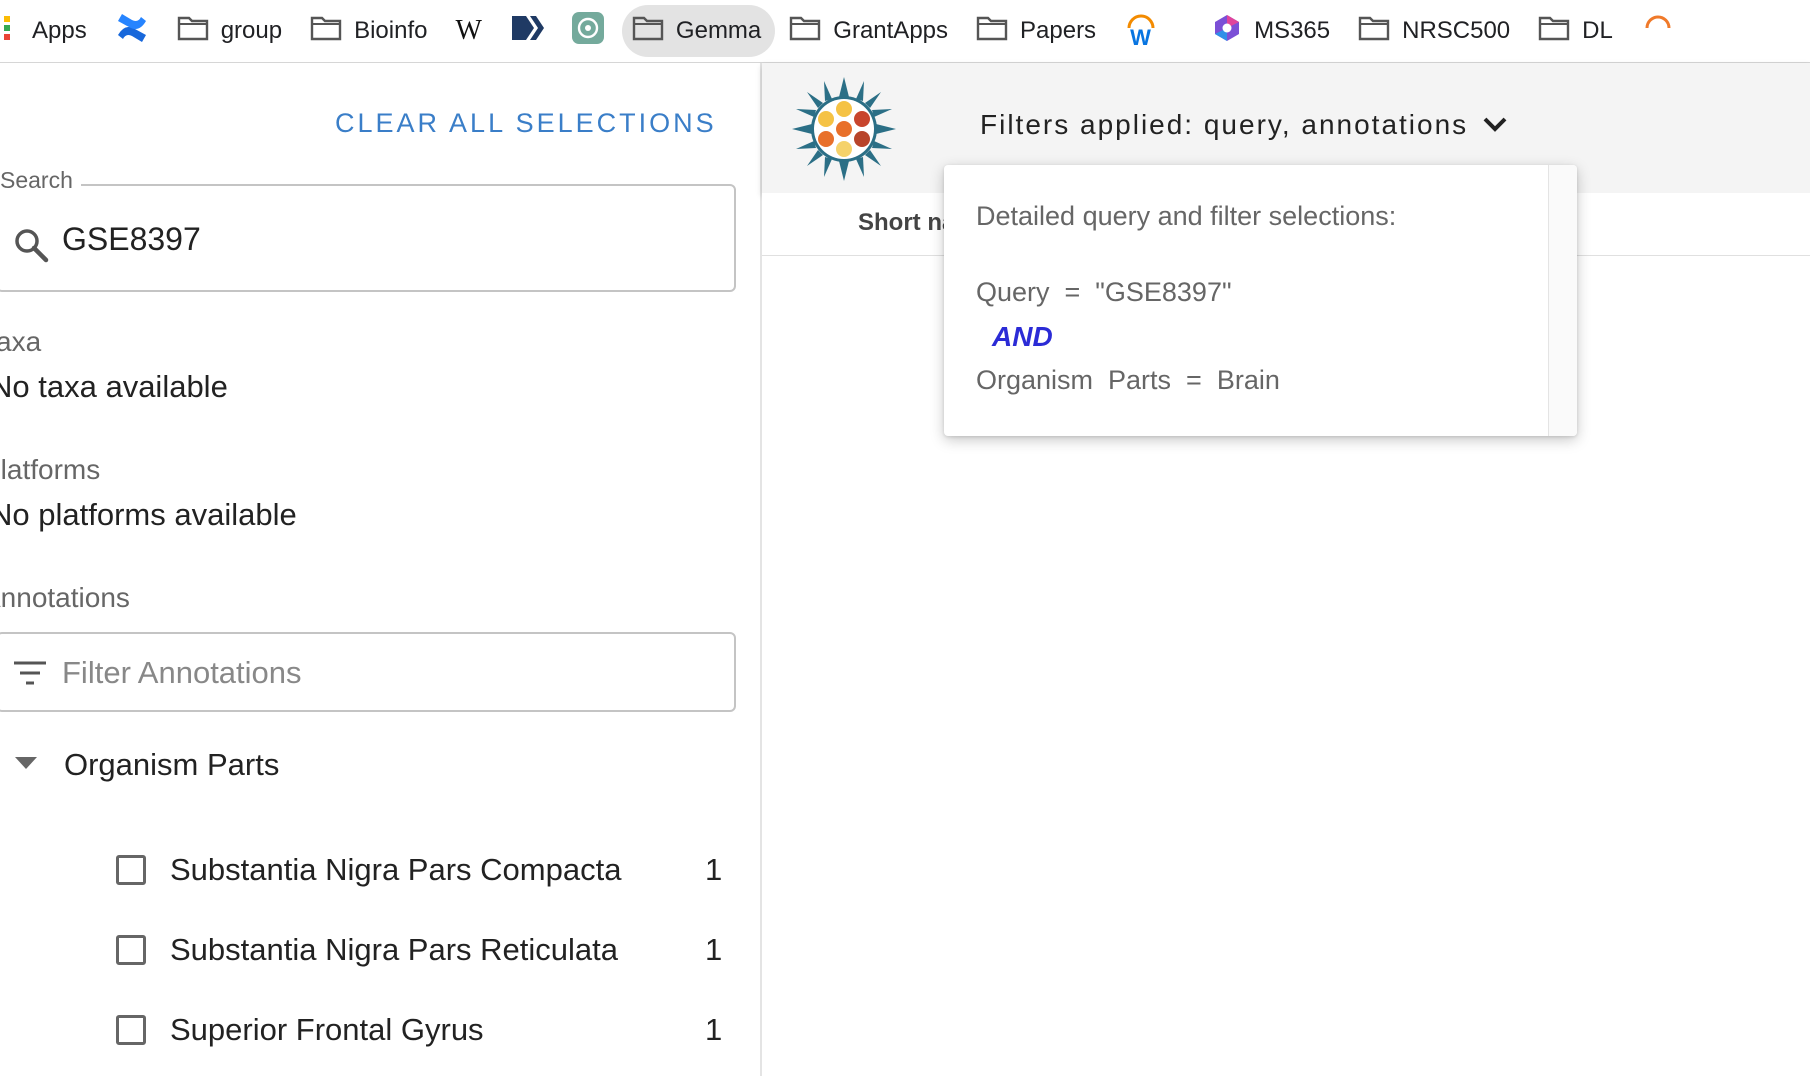 Image resolution: width=1810 pixels, height=1076 pixels. Describe the element at coordinates (1597, 30) in the screenshot. I see `bookmark-label: DL` at that location.